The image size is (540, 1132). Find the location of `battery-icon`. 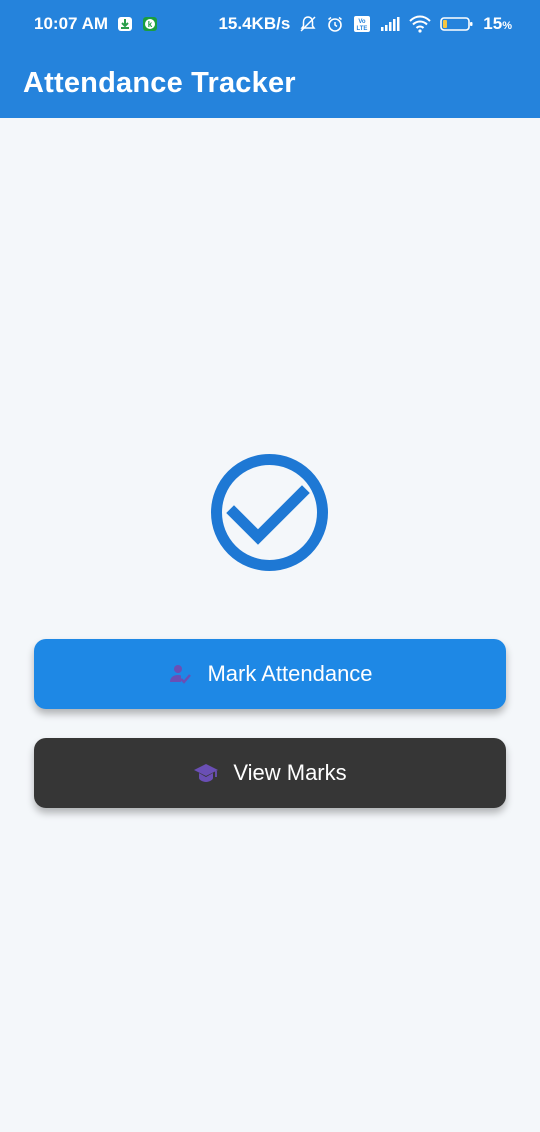

battery-icon is located at coordinates (457, 24).